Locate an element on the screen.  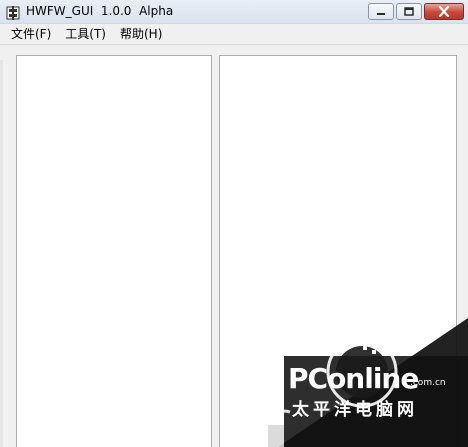
minimize-icon is located at coordinates (381, 13).